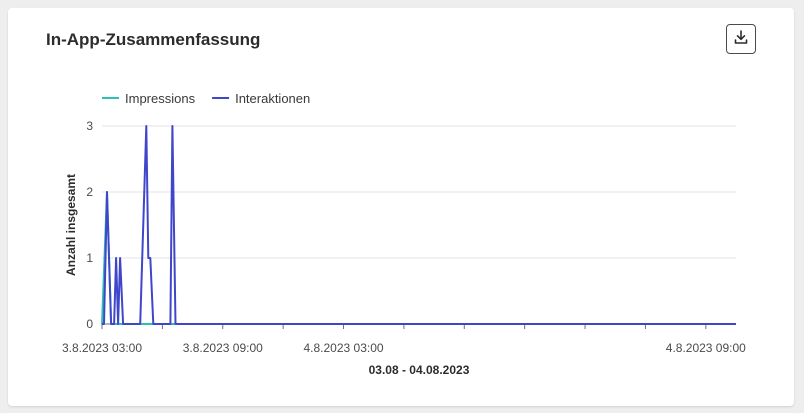  I want to click on x-tick-label: 4.8.2023 09:00, so click(706, 348).